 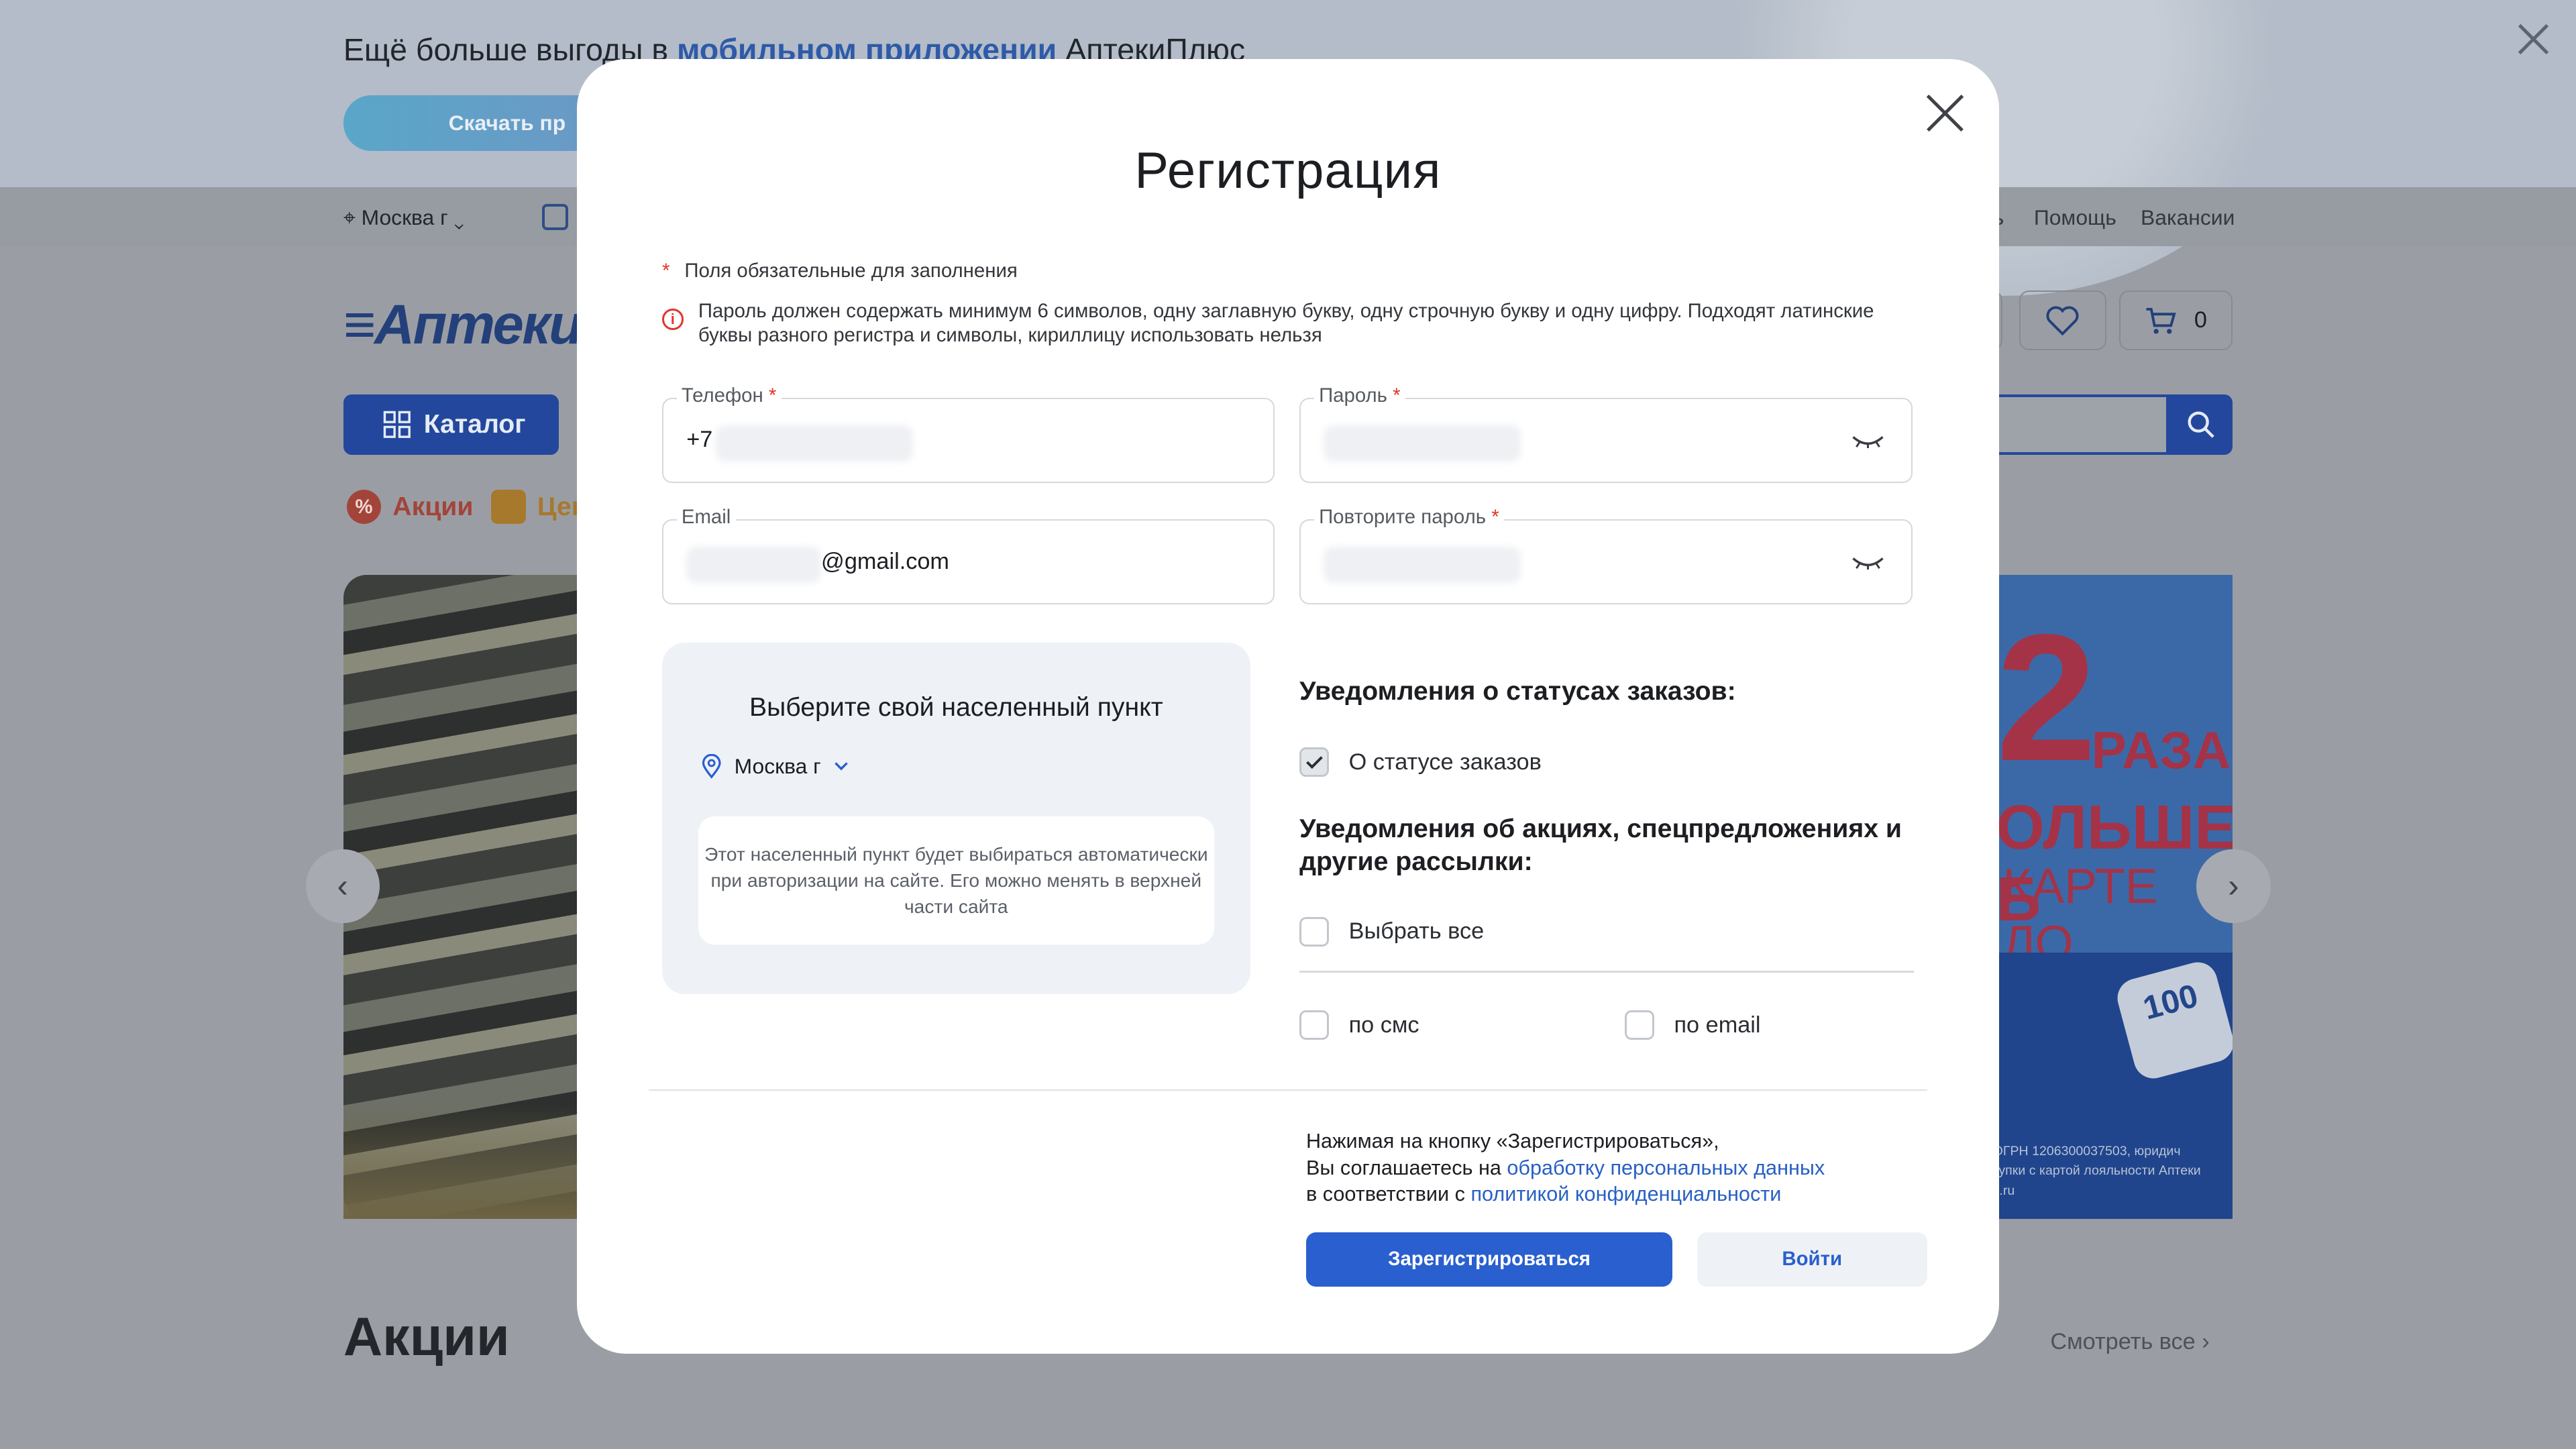 I want to click on city-selector: Москва г, so click(x=775, y=766).